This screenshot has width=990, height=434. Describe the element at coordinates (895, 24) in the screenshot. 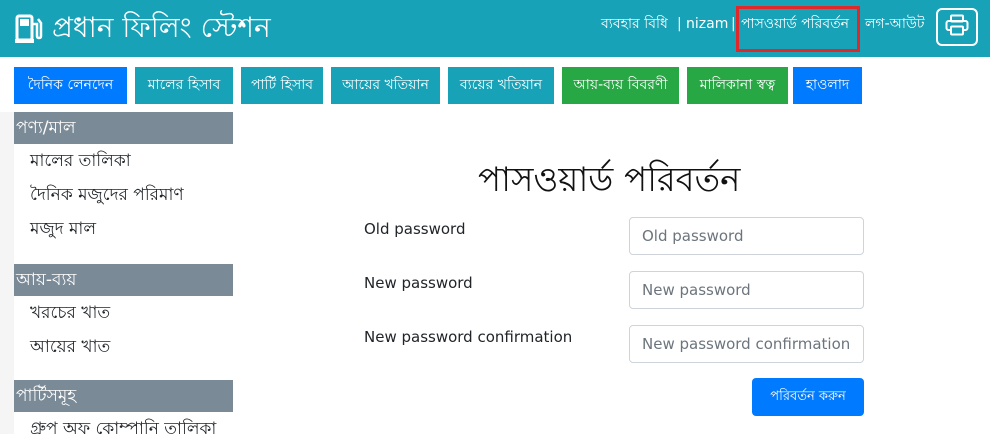

I see `logout-link: লগ-আউট` at that location.